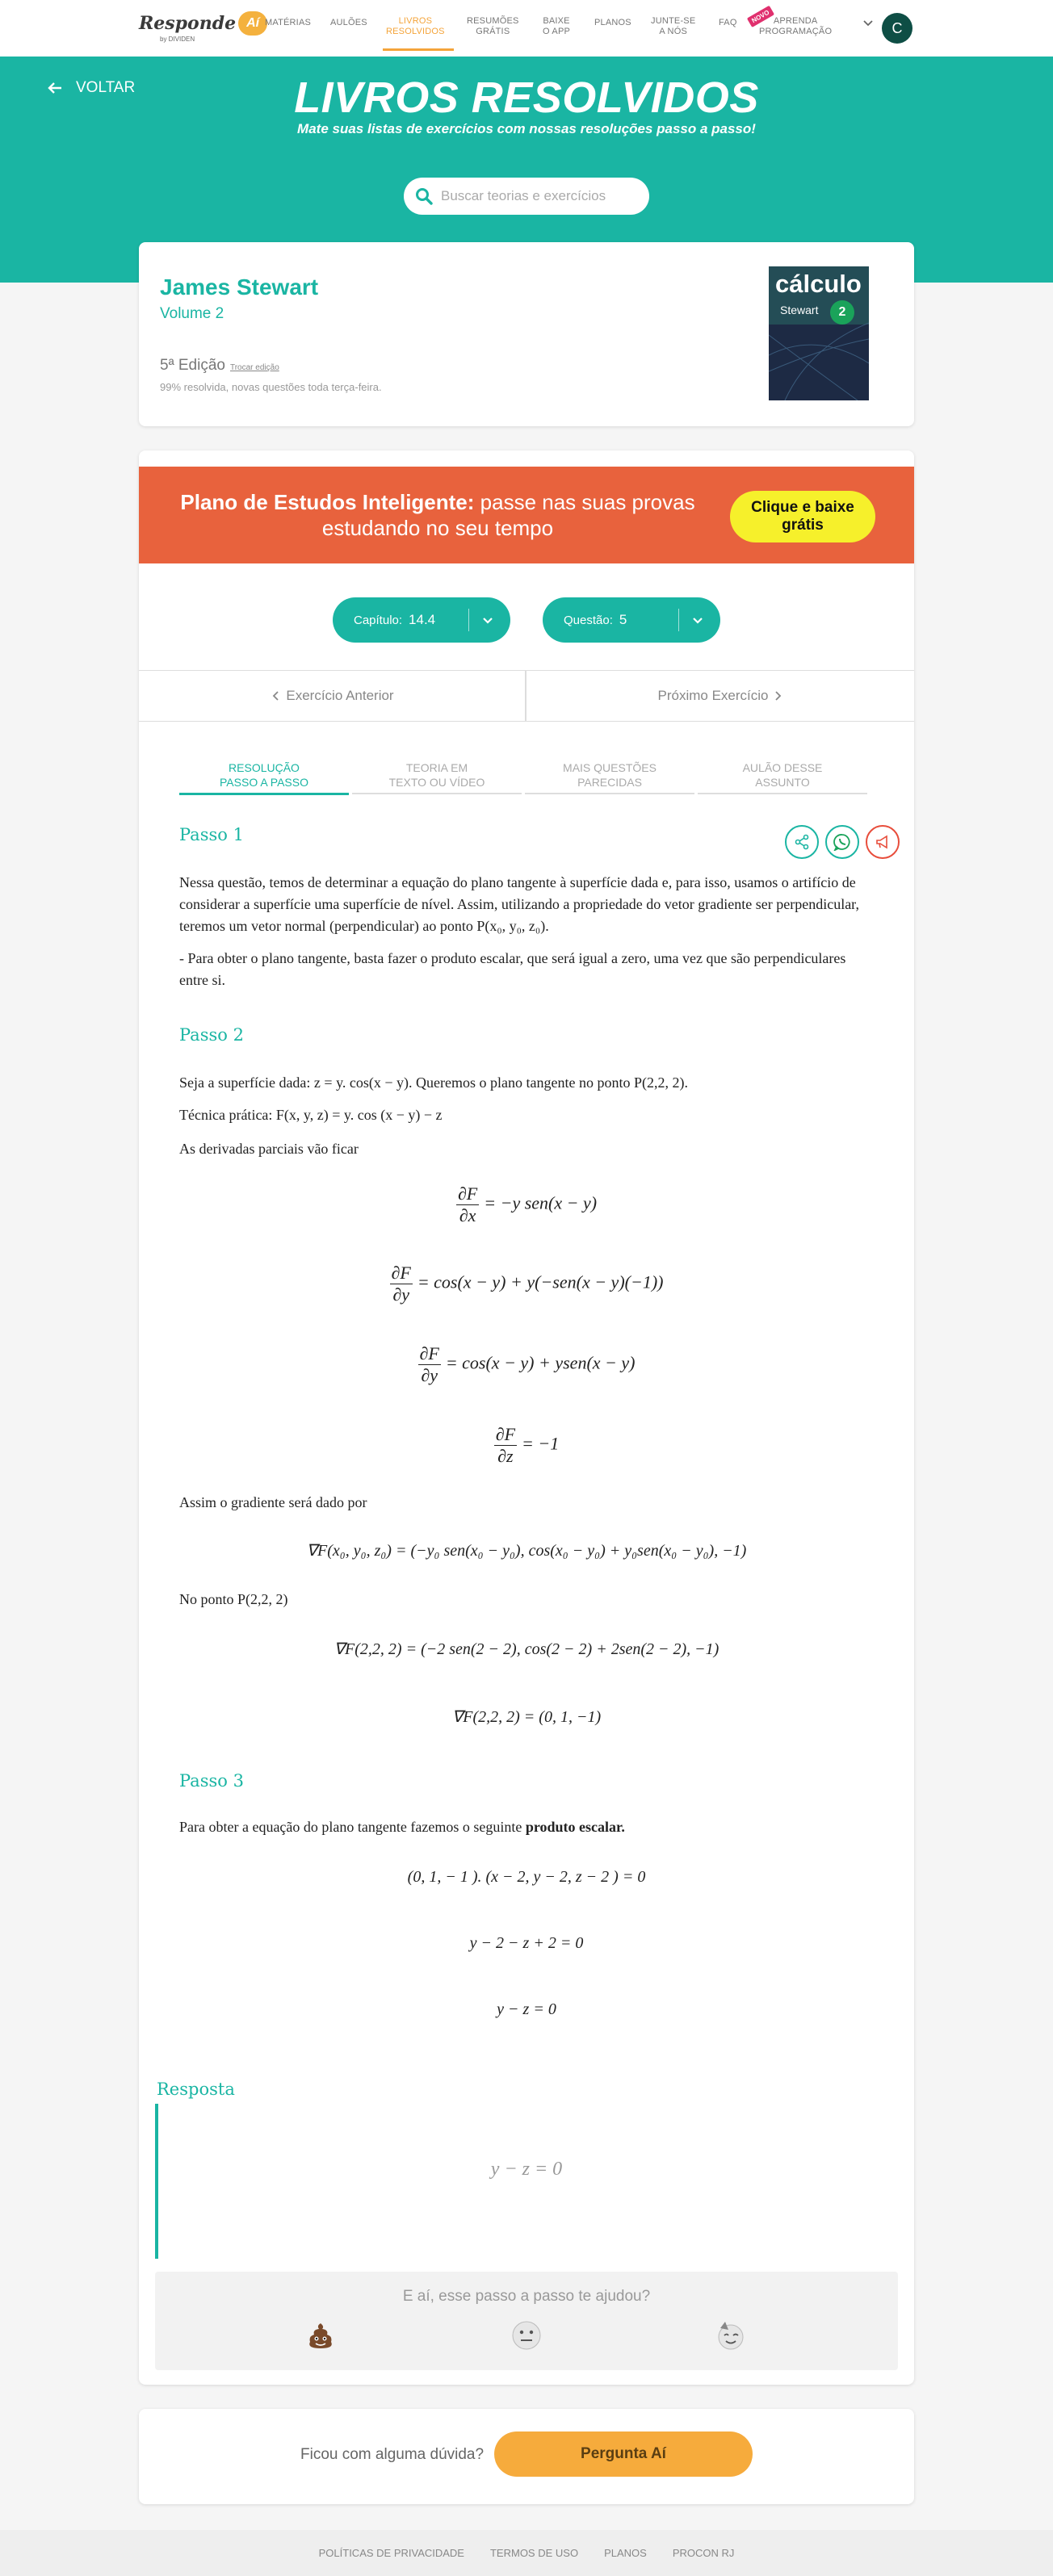 The width and height of the screenshot is (1053, 2576). I want to click on tab-label: Aulão desse, so click(782, 767).